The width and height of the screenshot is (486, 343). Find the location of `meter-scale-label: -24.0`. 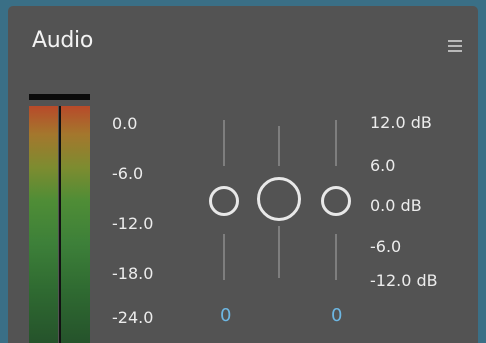

meter-scale-label: -24.0 is located at coordinates (133, 317).